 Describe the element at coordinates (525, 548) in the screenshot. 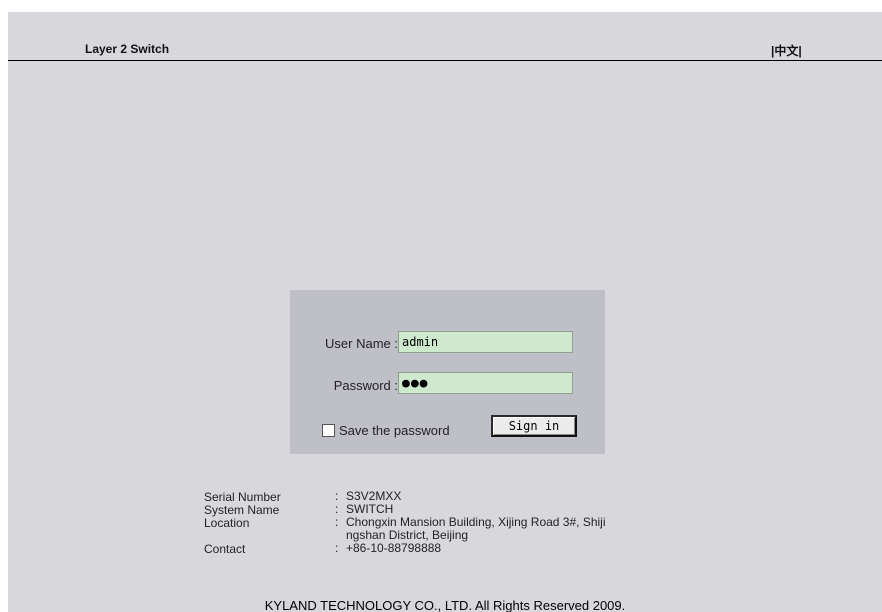

I see `contact-value-wrap: : +86-10-88798888` at that location.